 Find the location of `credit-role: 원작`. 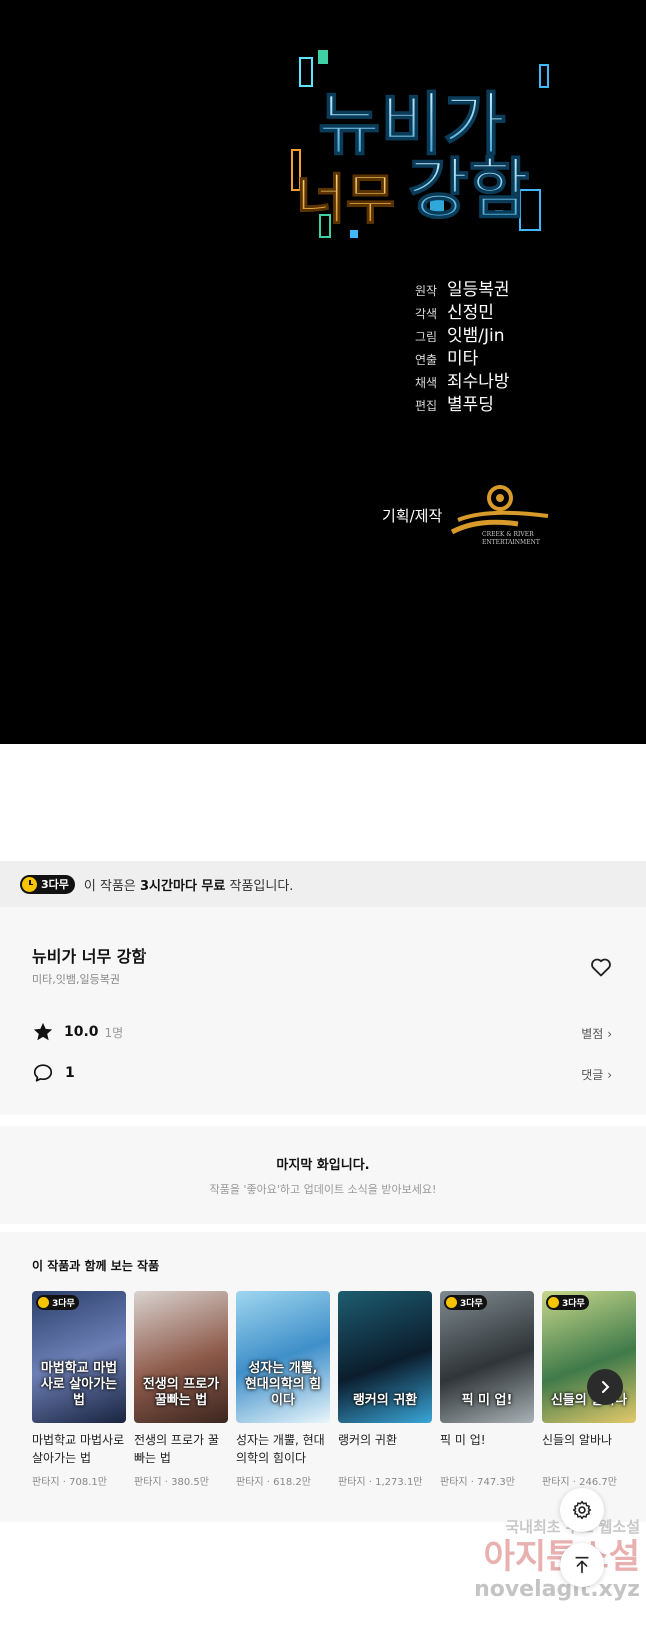

credit-role: 원작 is located at coordinates (426, 291).